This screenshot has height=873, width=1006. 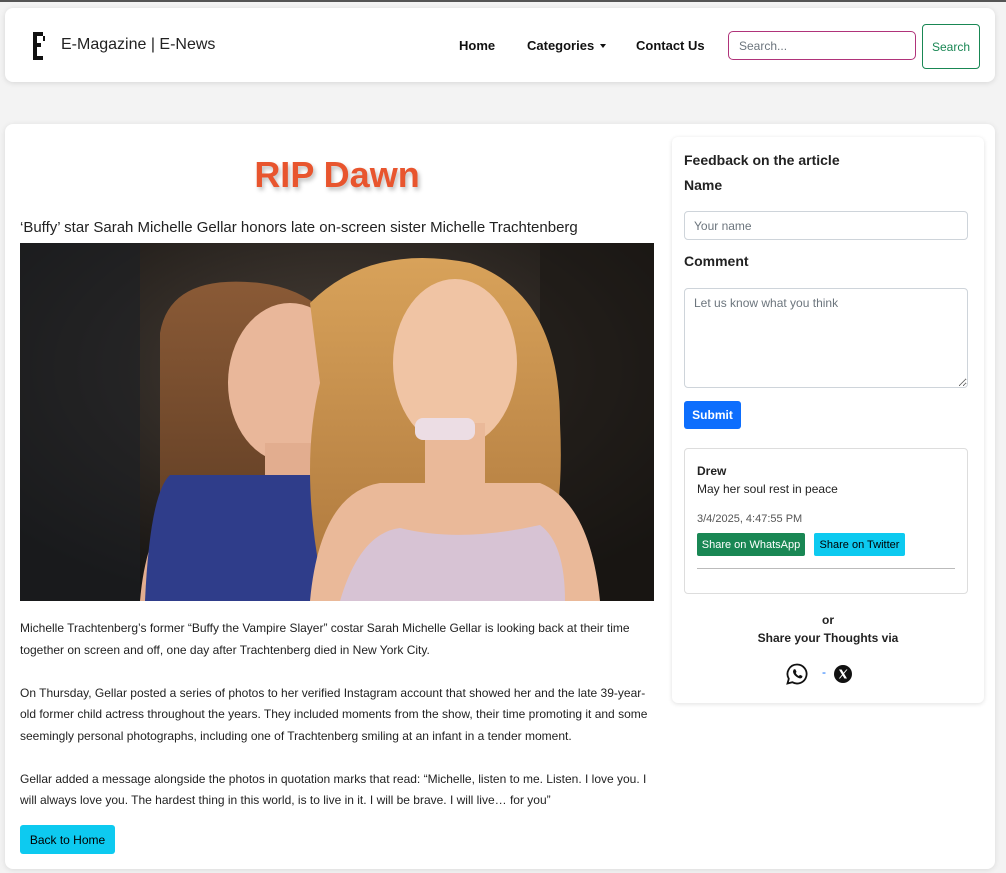 What do you see at coordinates (859, 544) in the screenshot?
I see `share-twitter-button: Share on Twitter` at bounding box center [859, 544].